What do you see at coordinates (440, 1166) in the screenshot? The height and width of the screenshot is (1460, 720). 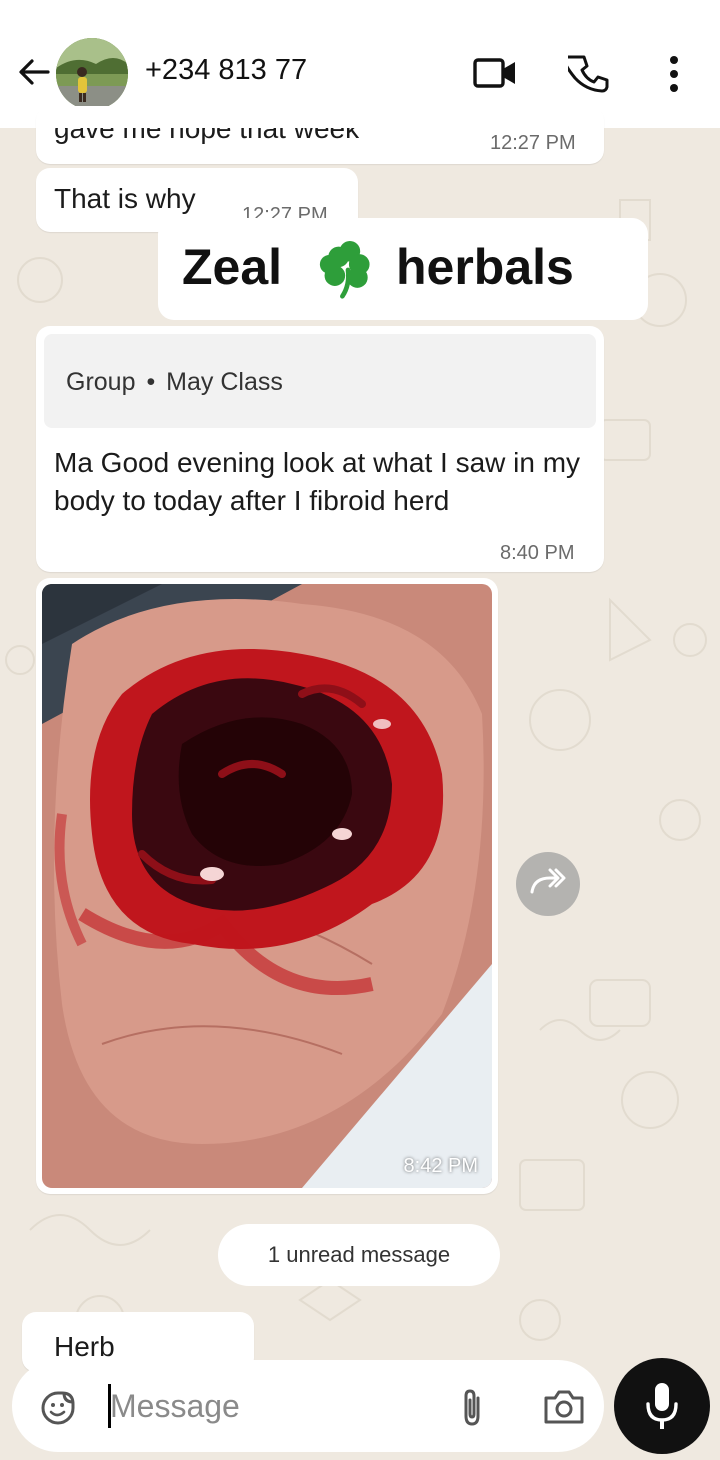 I see `message-time: 8:42 PM` at bounding box center [440, 1166].